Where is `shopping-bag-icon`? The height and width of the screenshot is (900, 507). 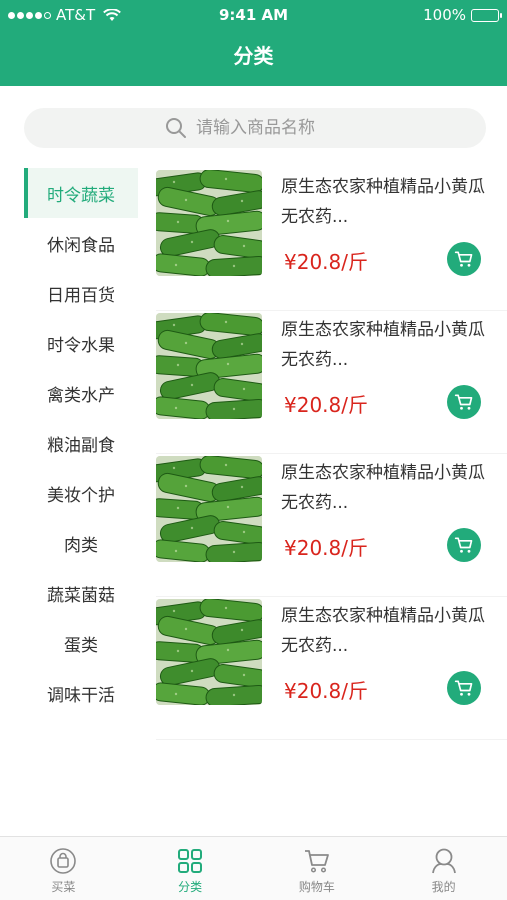 shopping-bag-icon is located at coordinates (63, 861).